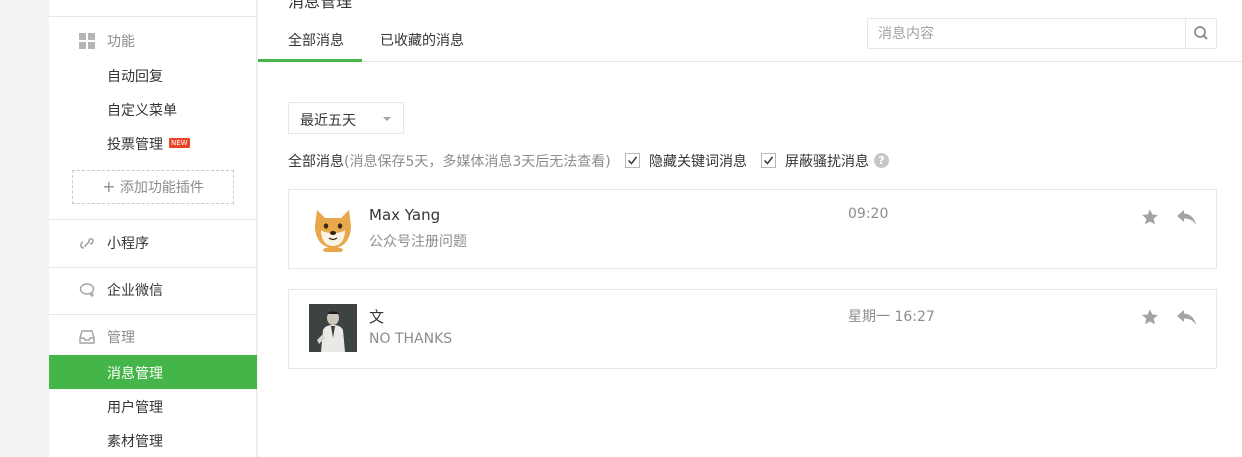 This screenshot has width=1242, height=457. Describe the element at coordinates (320, 5) in the screenshot. I see `page-title: 消息管理` at that location.